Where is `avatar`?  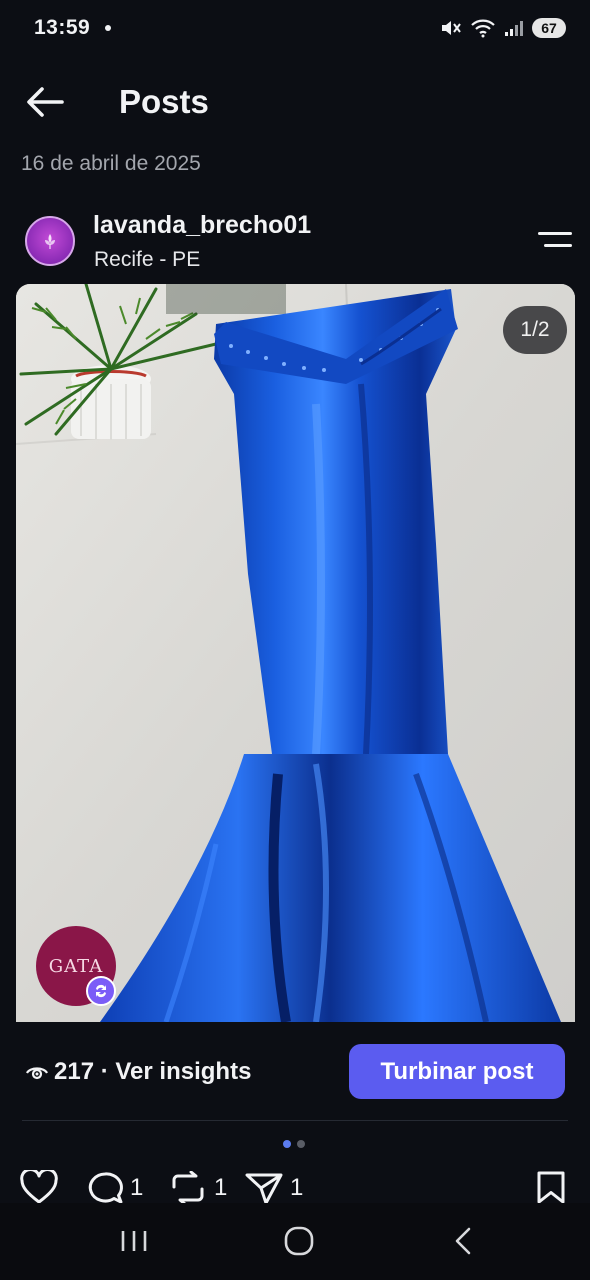
avatar is located at coordinates (50, 241).